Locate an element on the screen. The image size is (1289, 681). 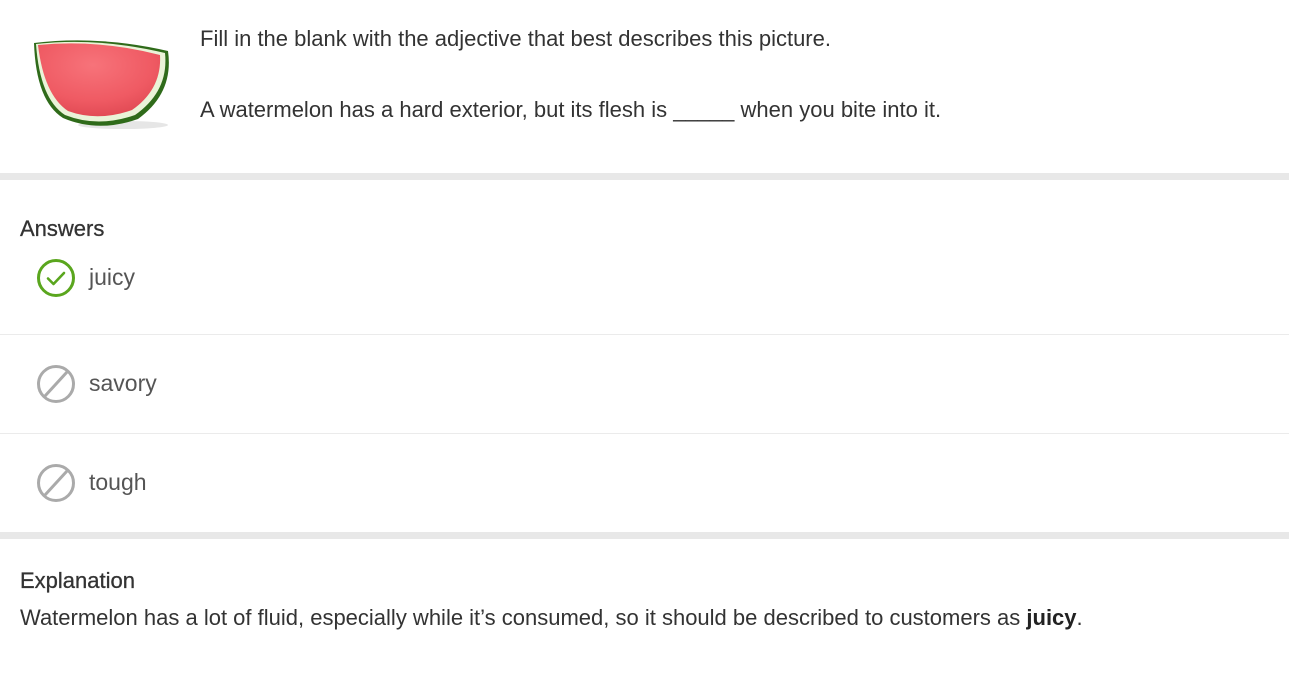
answer-label: savory is located at coordinates (123, 383).